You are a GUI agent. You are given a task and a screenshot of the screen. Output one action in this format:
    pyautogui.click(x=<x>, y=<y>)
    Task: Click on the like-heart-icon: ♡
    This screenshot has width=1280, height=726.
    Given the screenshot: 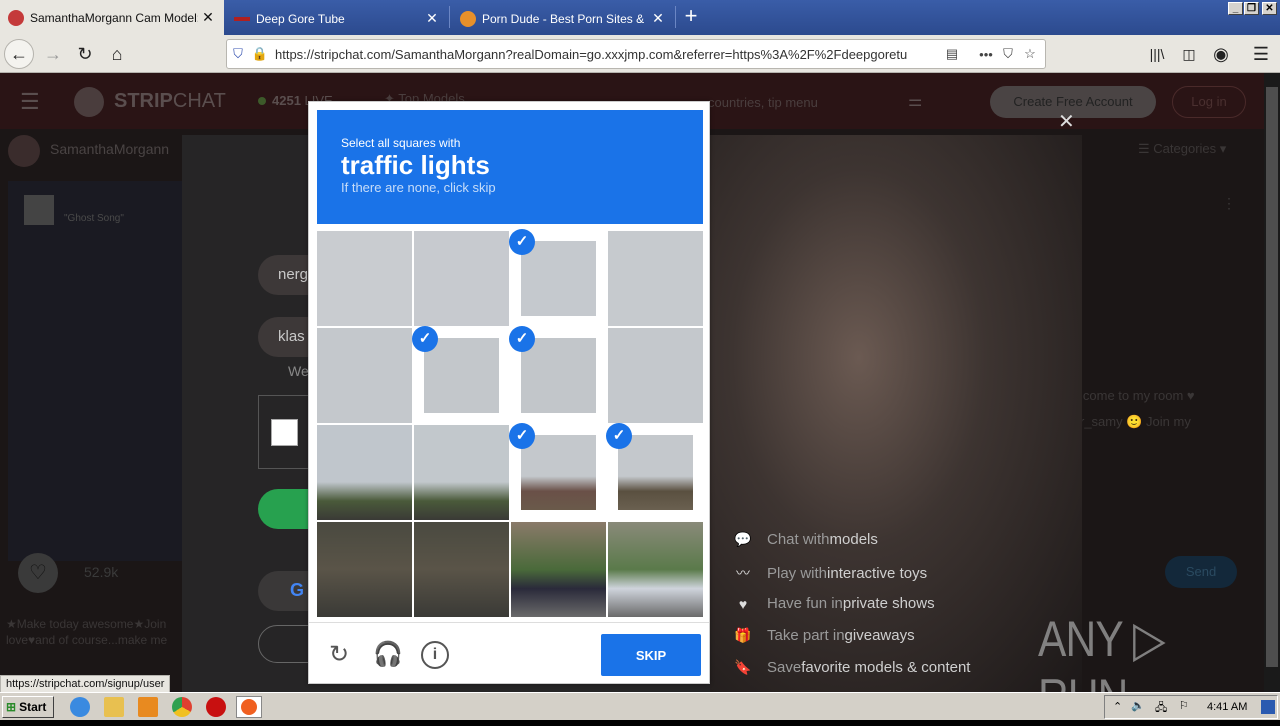 What is the action you would take?
    pyautogui.click(x=38, y=573)
    